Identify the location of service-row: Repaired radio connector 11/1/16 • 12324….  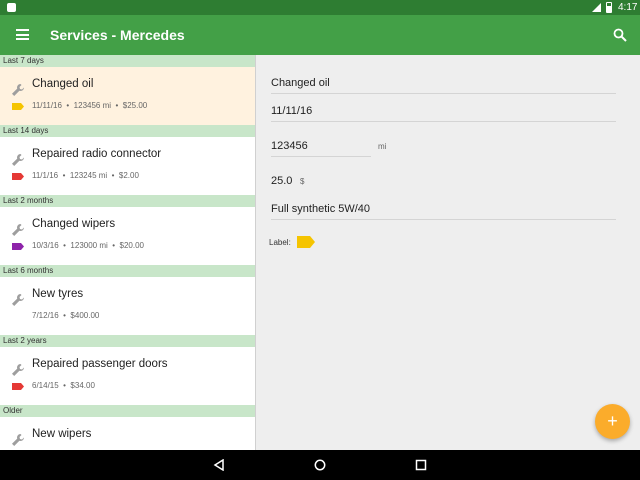
(127, 166).